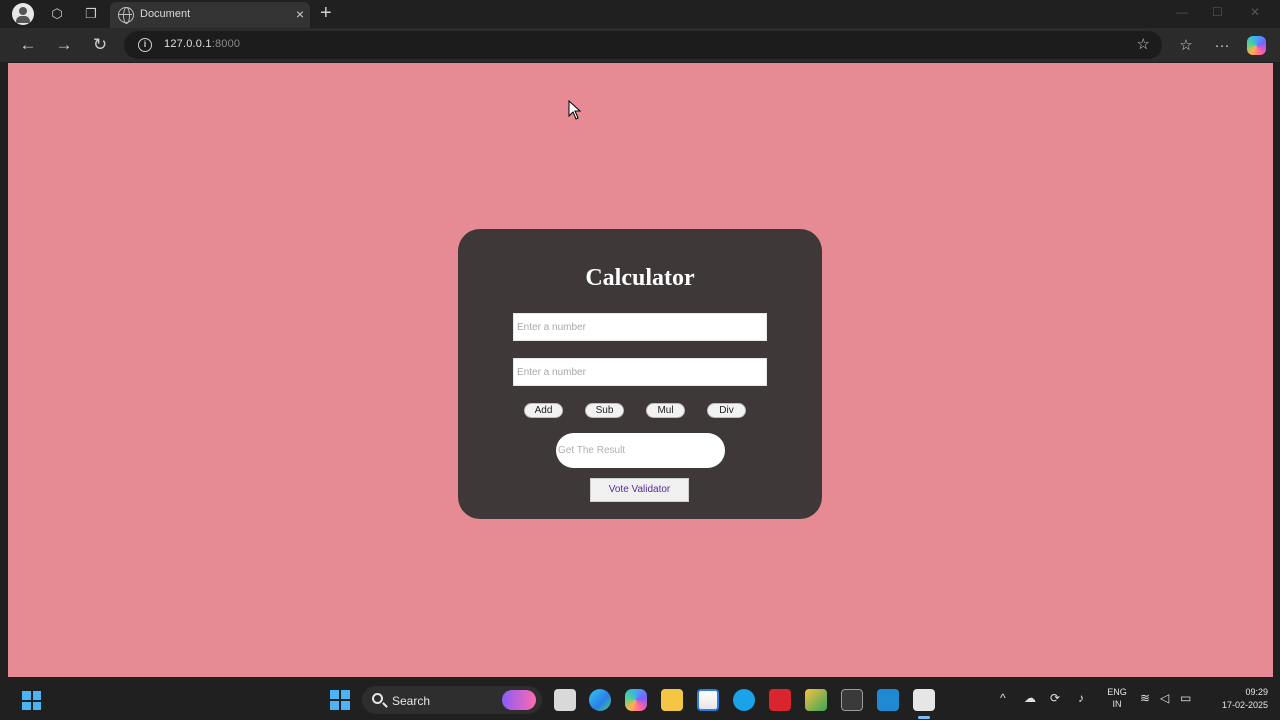 The height and width of the screenshot is (720, 1280). What do you see at coordinates (665, 410) in the screenshot?
I see `mul-button: Mul` at bounding box center [665, 410].